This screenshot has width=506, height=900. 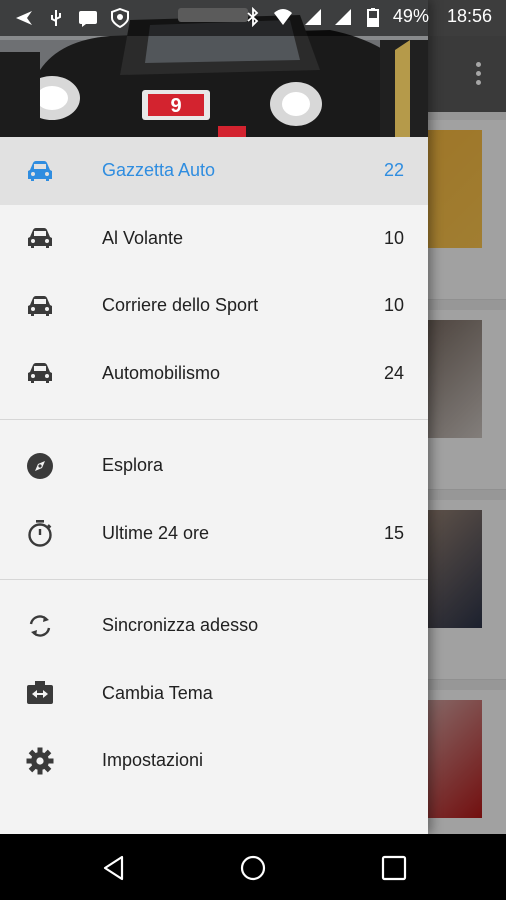 What do you see at coordinates (143, 237) in the screenshot?
I see `drawer-item-label: Al Volante` at bounding box center [143, 237].